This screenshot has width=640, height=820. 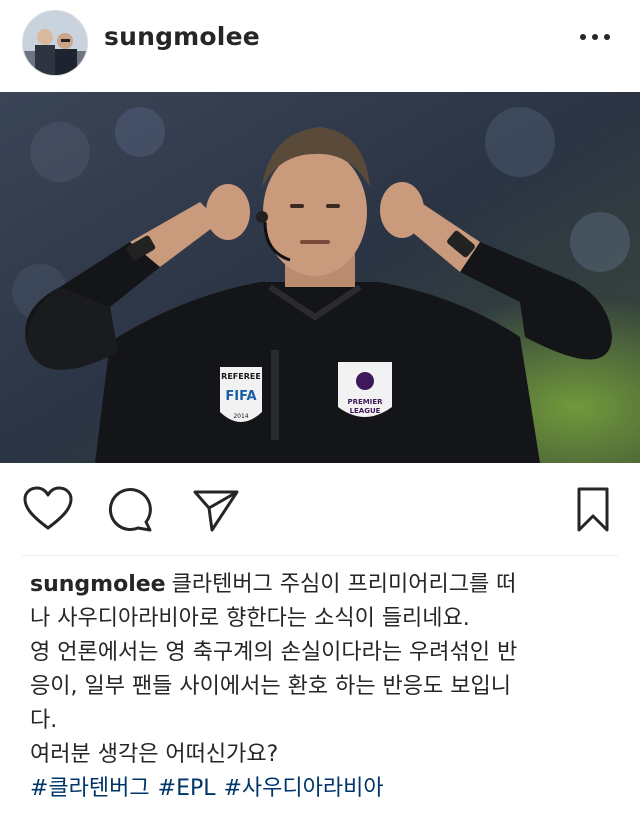 What do you see at coordinates (187, 788) in the screenshot?
I see `hashtag-link: #EPL` at bounding box center [187, 788].